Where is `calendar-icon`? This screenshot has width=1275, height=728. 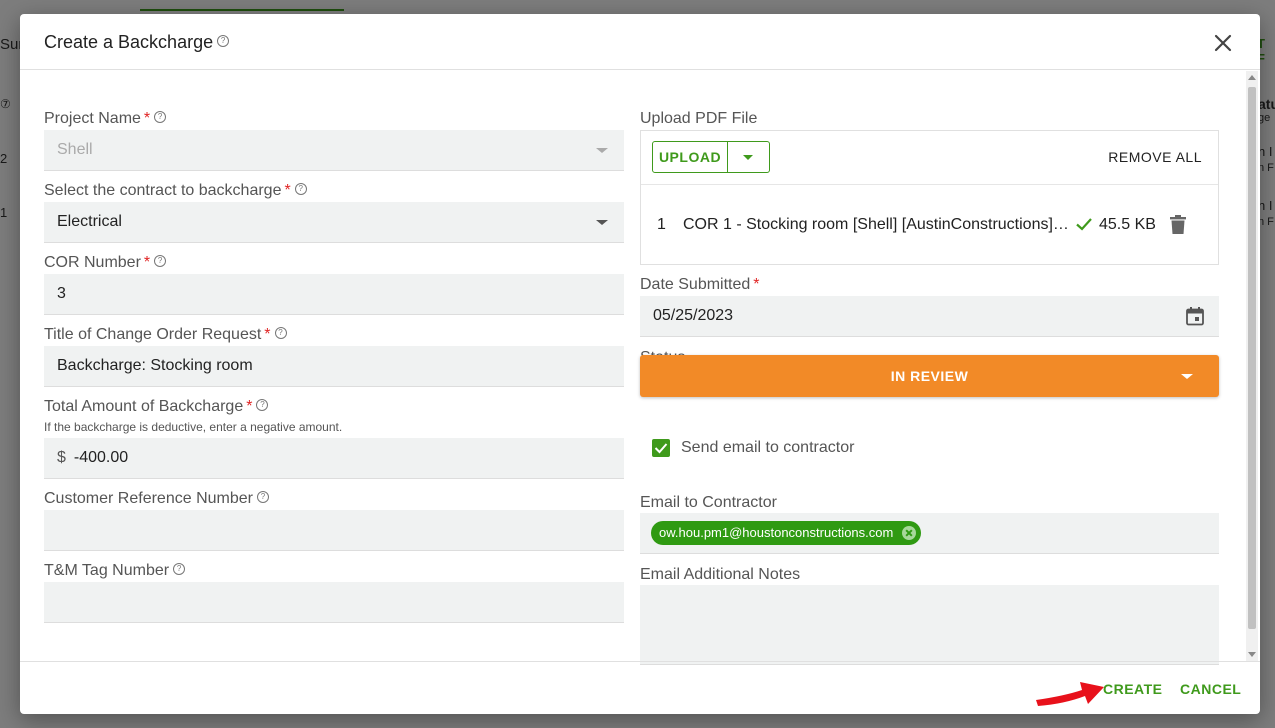
calendar-icon is located at coordinates (1195, 316).